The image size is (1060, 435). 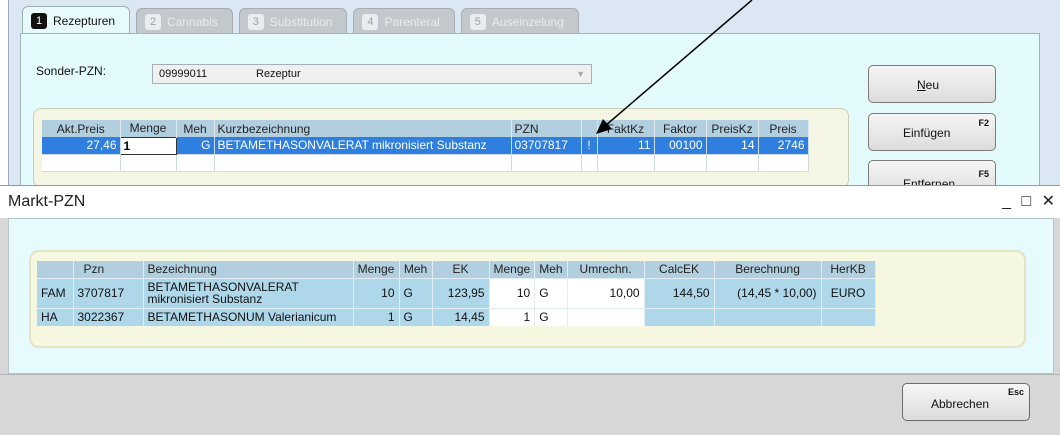 I want to click on annotation-arrow-icon, so click(x=674, y=67).